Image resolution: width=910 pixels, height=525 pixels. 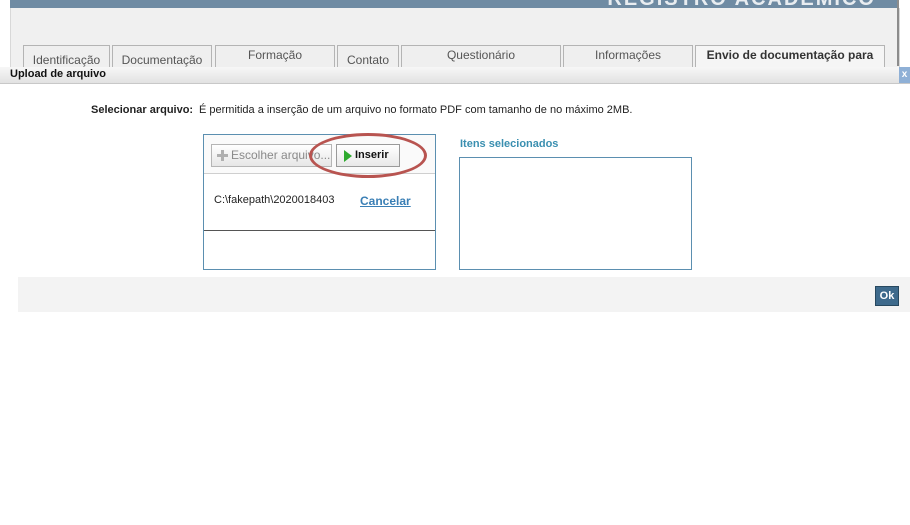 What do you see at coordinates (66, 56) in the screenshot?
I see `tab-identificacao: Identificação` at bounding box center [66, 56].